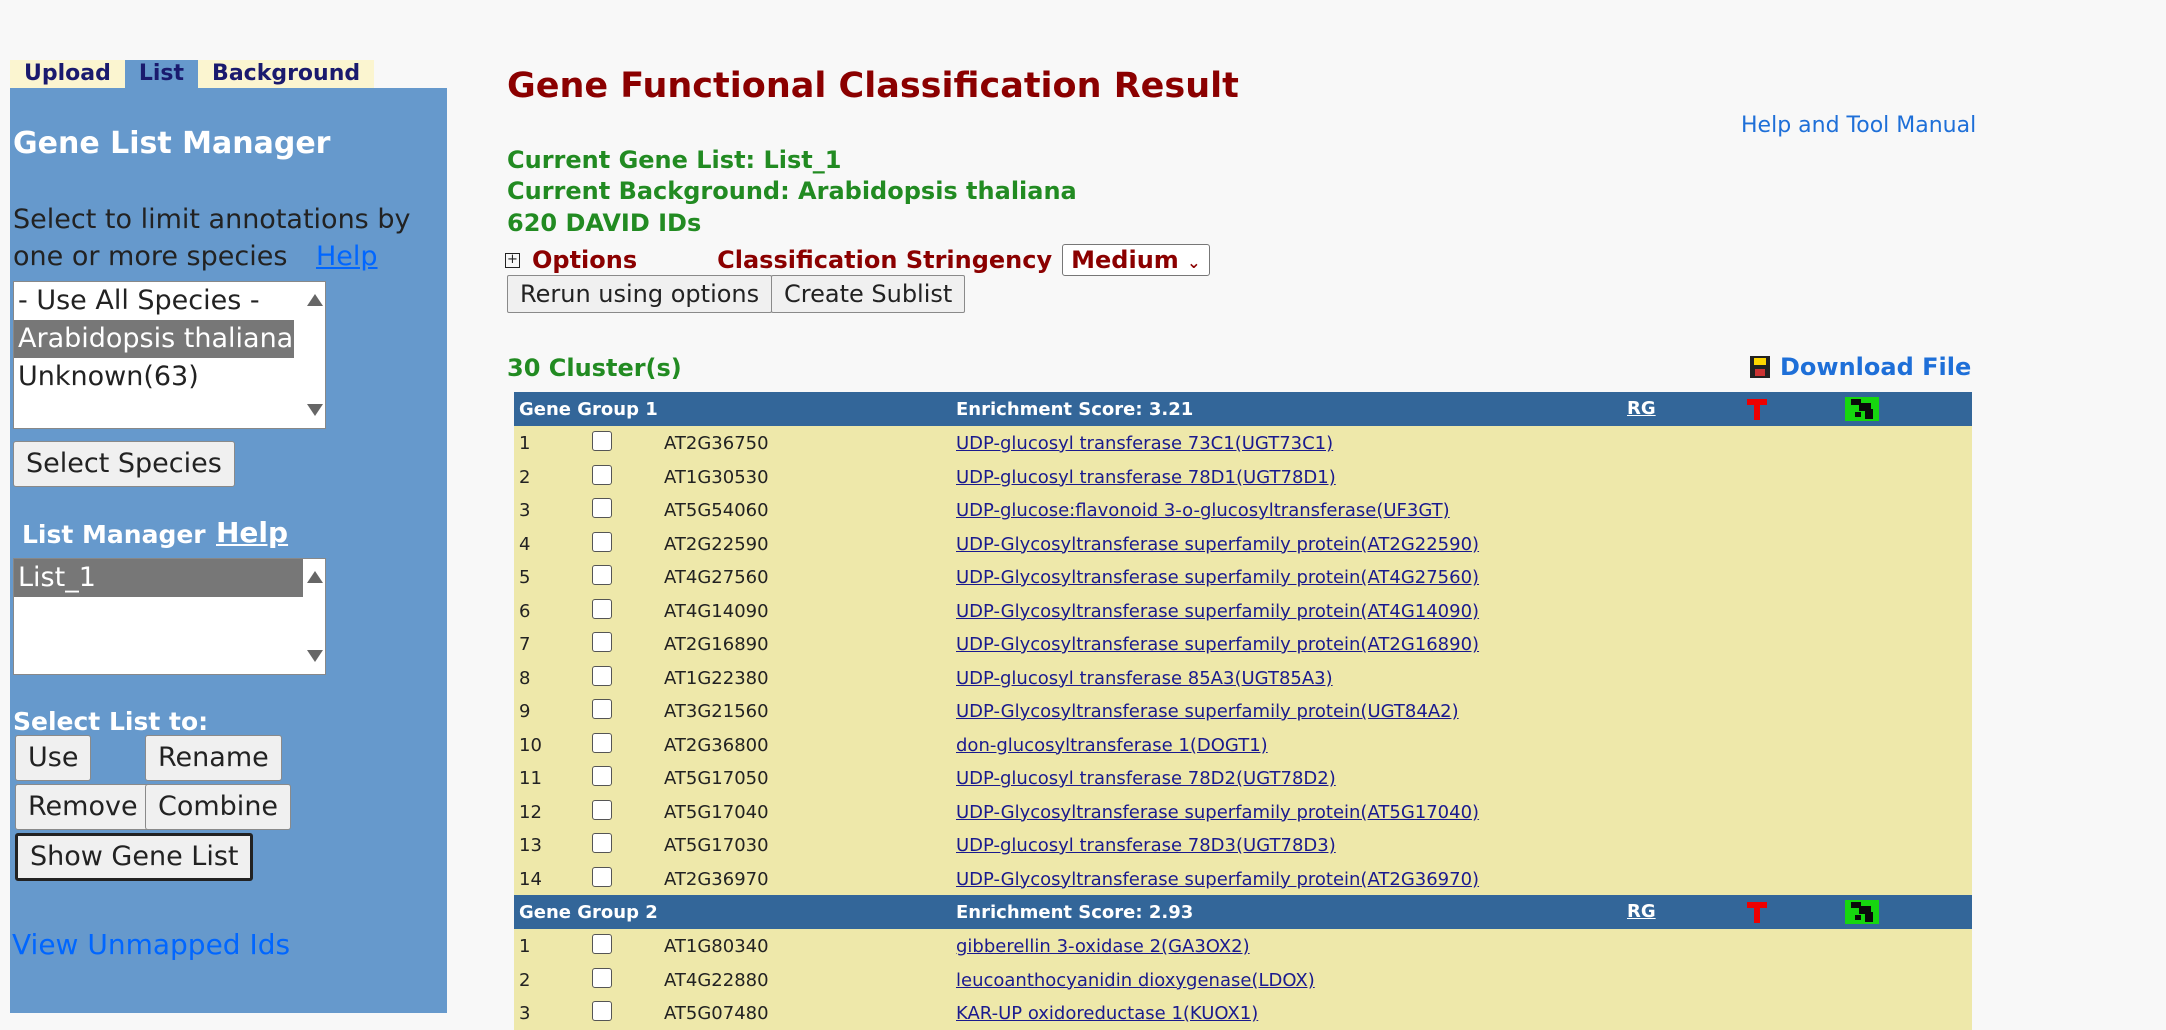 The width and height of the screenshot is (2166, 1030). I want to click on gene-id: AT5G17050, so click(716, 778).